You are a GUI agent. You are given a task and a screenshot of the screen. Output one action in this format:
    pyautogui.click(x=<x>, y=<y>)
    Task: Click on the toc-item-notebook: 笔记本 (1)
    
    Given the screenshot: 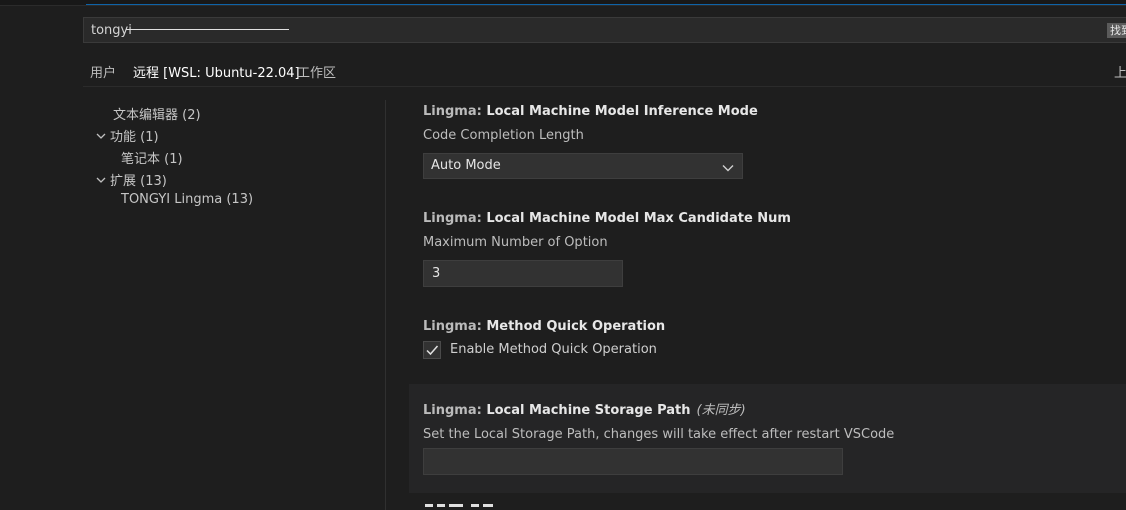 What is the action you would take?
    pyautogui.click(x=152, y=157)
    